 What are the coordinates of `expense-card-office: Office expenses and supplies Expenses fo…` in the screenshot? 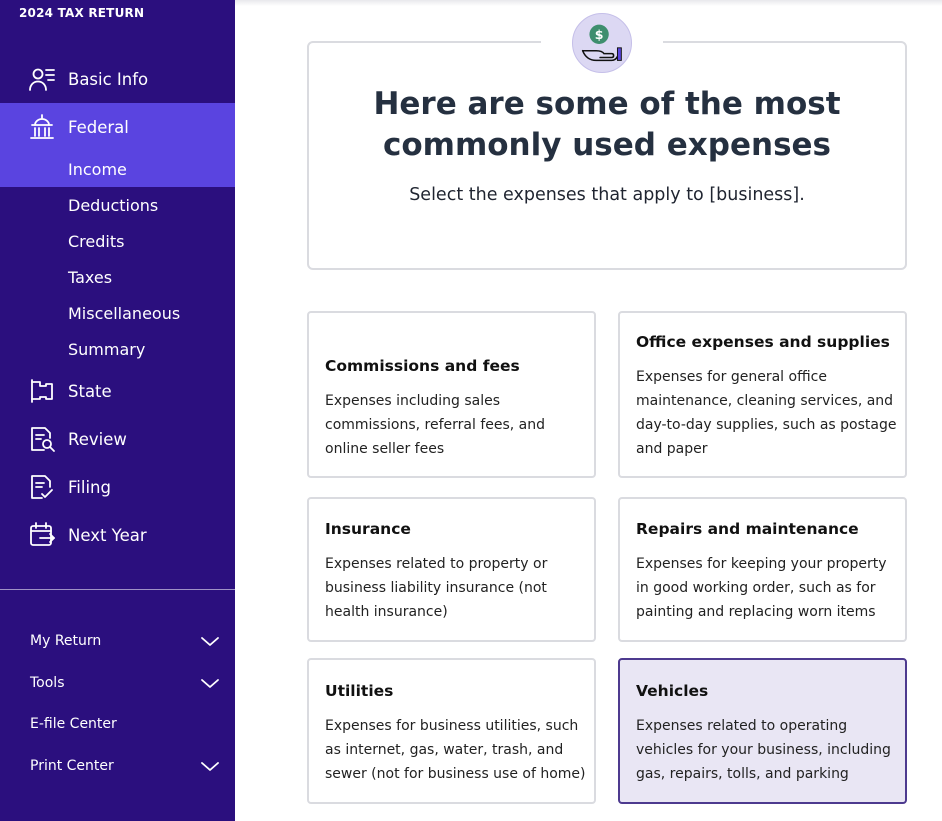 It's located at (762, 394).